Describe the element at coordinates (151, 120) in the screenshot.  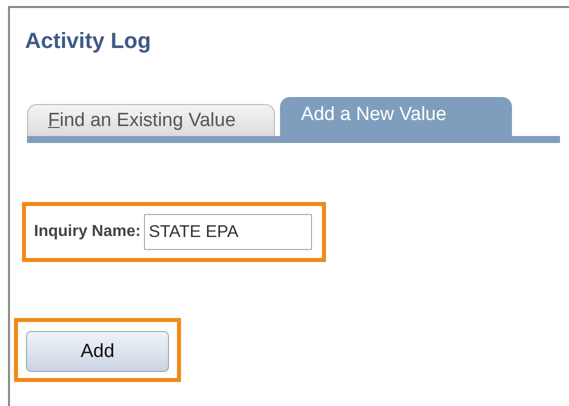
I see `tab: Find an Existing Value` at that location.